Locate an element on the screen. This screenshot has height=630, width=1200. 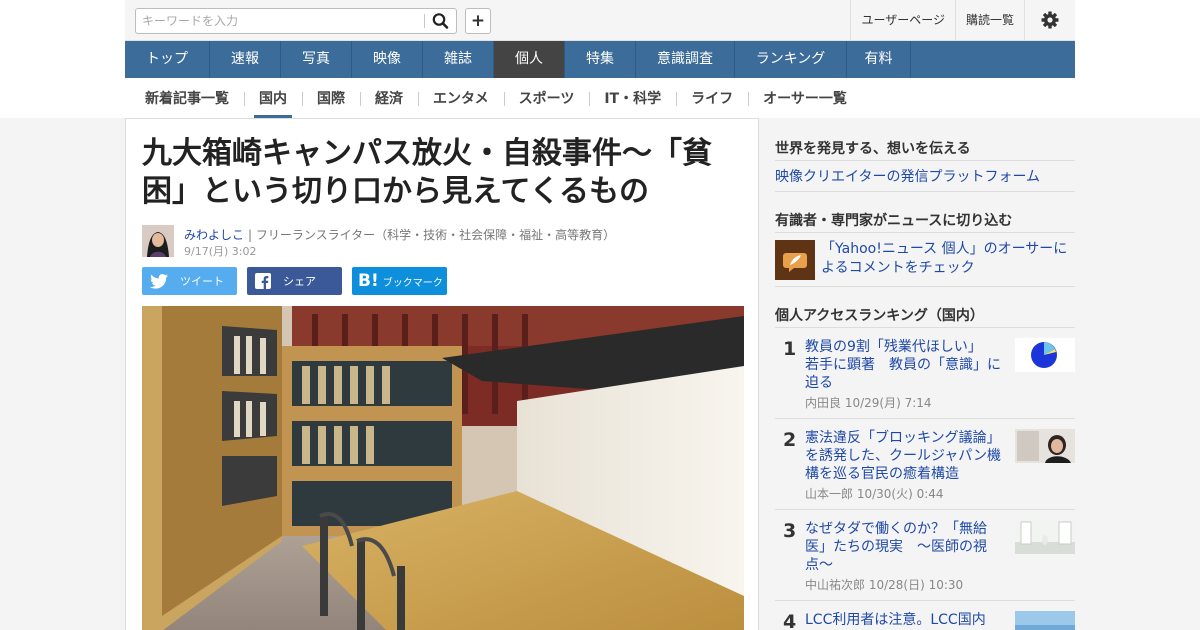
rank-title: 教員の9割「残業代ほしい」 若手に顕著 教員の「意識」に 迫る is located at coordinates (905, 365).